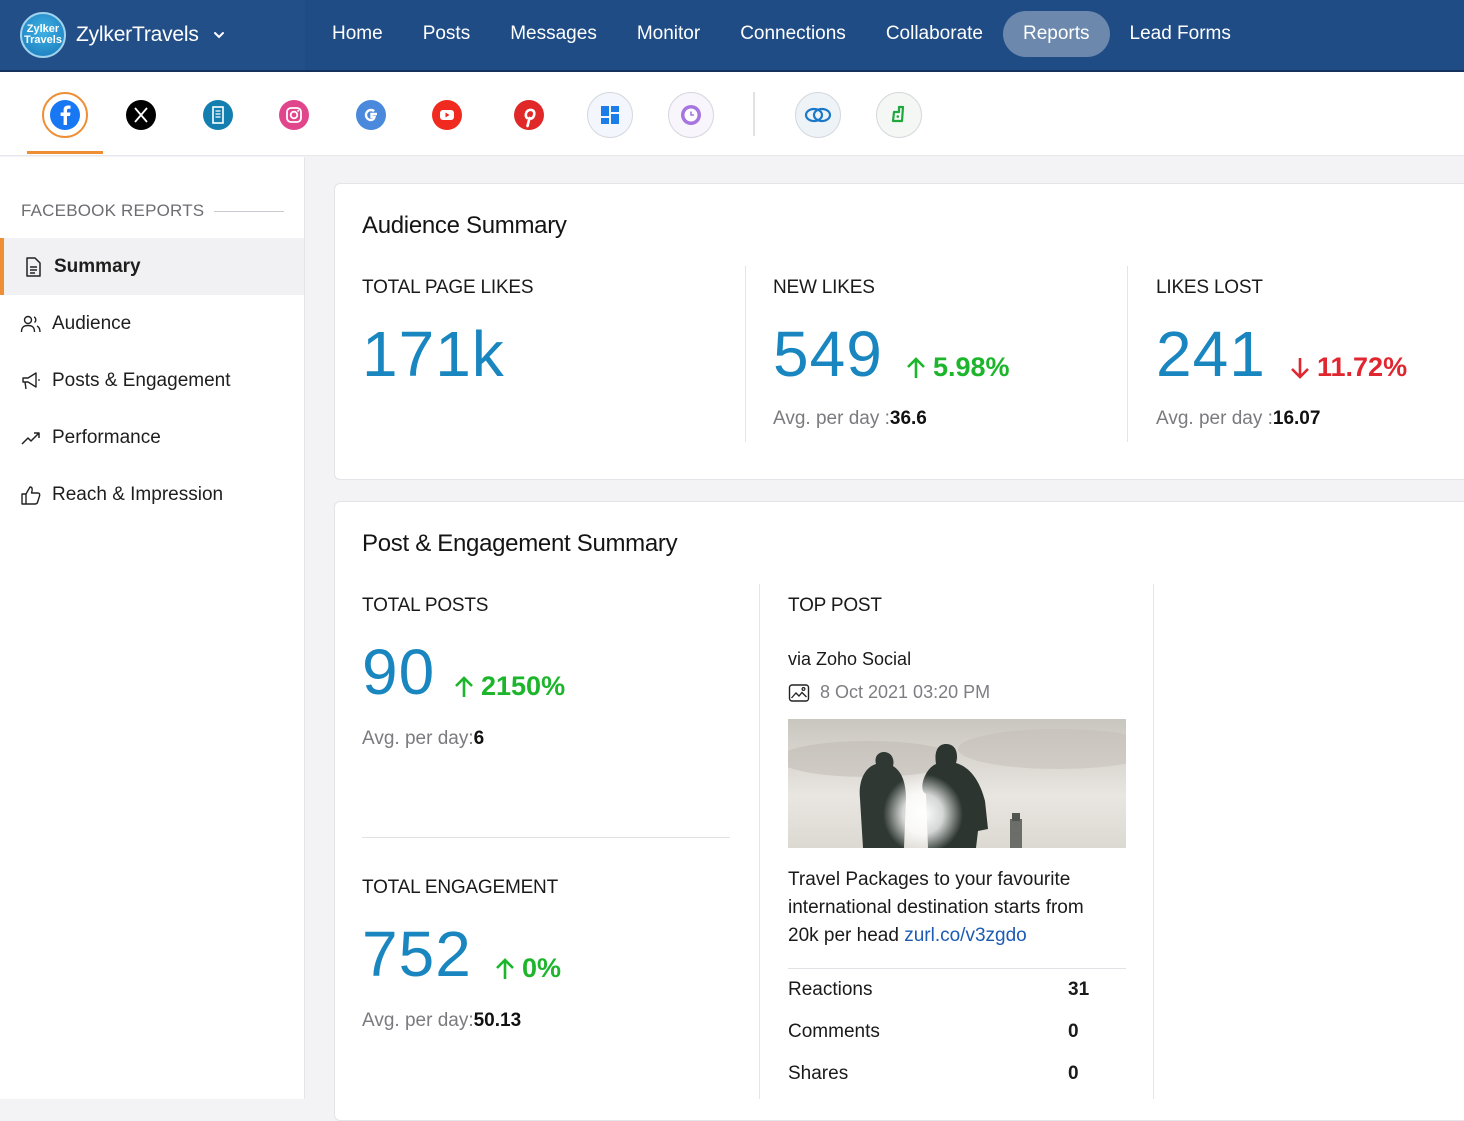  Describe the element at coordinates (1211, 354) in the screenshot. I see `likes-lost-value: 241` at that location.